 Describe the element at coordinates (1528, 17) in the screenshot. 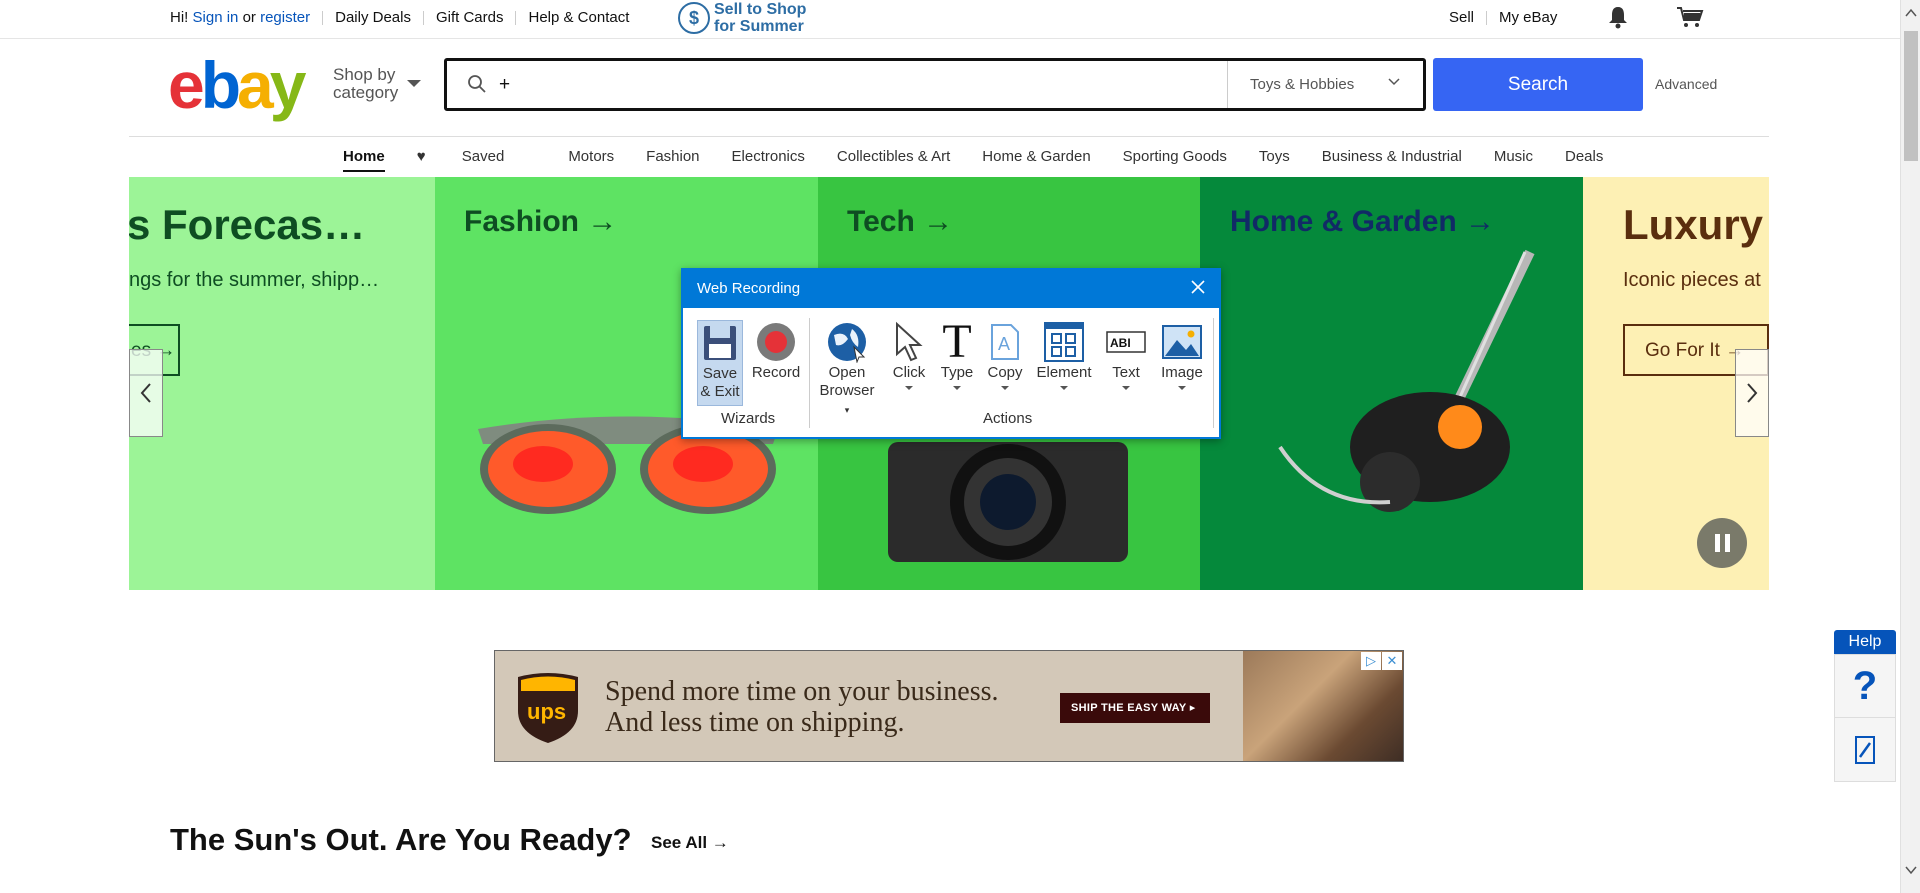

I see `my-ebay-link: My eBay` at that location.